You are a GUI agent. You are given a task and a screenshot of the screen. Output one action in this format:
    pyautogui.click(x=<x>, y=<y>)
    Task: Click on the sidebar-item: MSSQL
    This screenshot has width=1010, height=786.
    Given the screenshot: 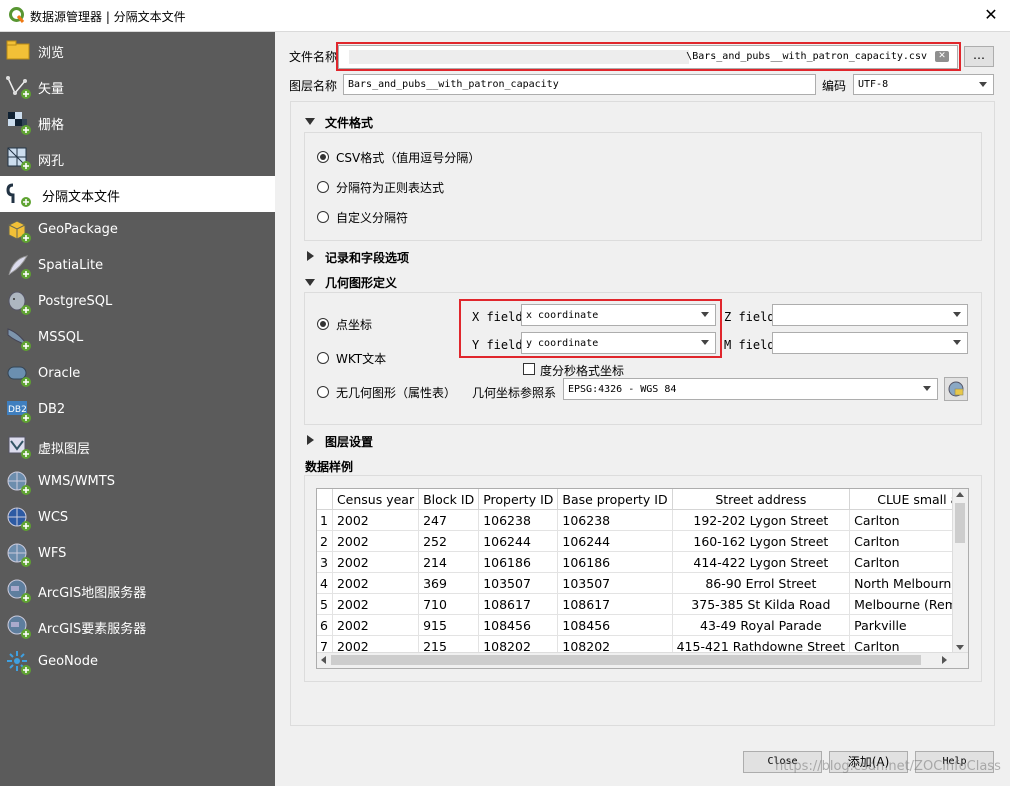 What is the action you would take?
    pyautogui.click(x=137, y=338)
    